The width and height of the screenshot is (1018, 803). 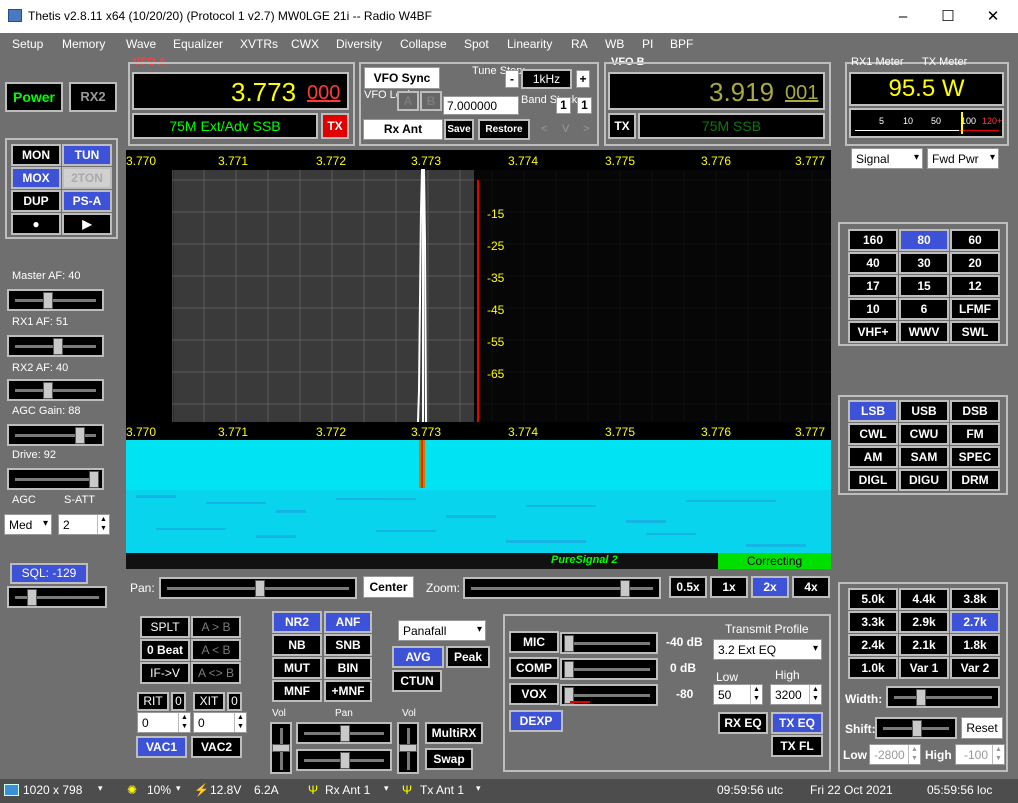 I want to click on mic-slider, so click(x=609, y=643).